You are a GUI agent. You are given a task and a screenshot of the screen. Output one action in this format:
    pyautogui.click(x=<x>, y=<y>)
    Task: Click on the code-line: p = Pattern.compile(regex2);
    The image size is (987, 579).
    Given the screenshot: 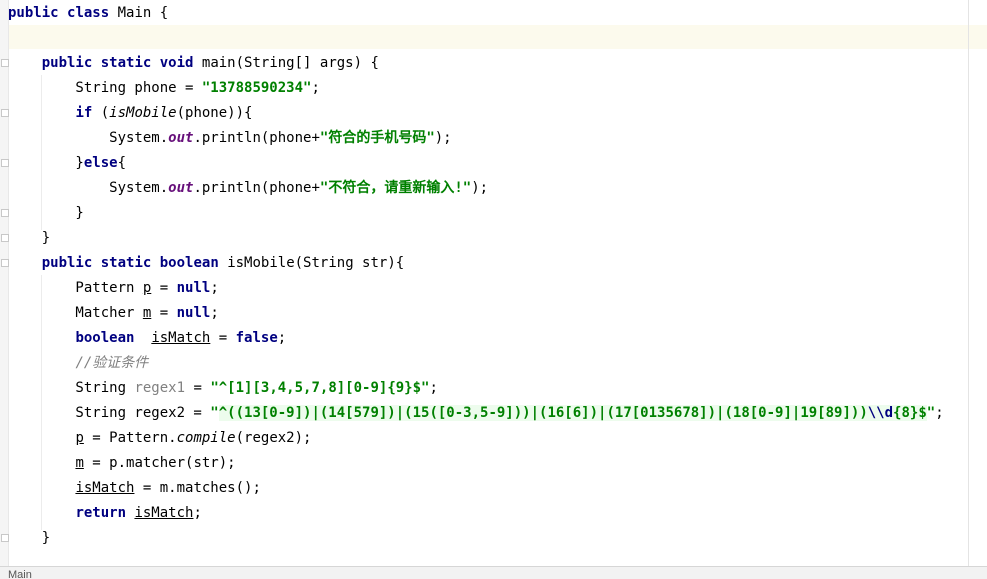 What is the action you would take?
    pyautogui.click(x=159, y=438)
    